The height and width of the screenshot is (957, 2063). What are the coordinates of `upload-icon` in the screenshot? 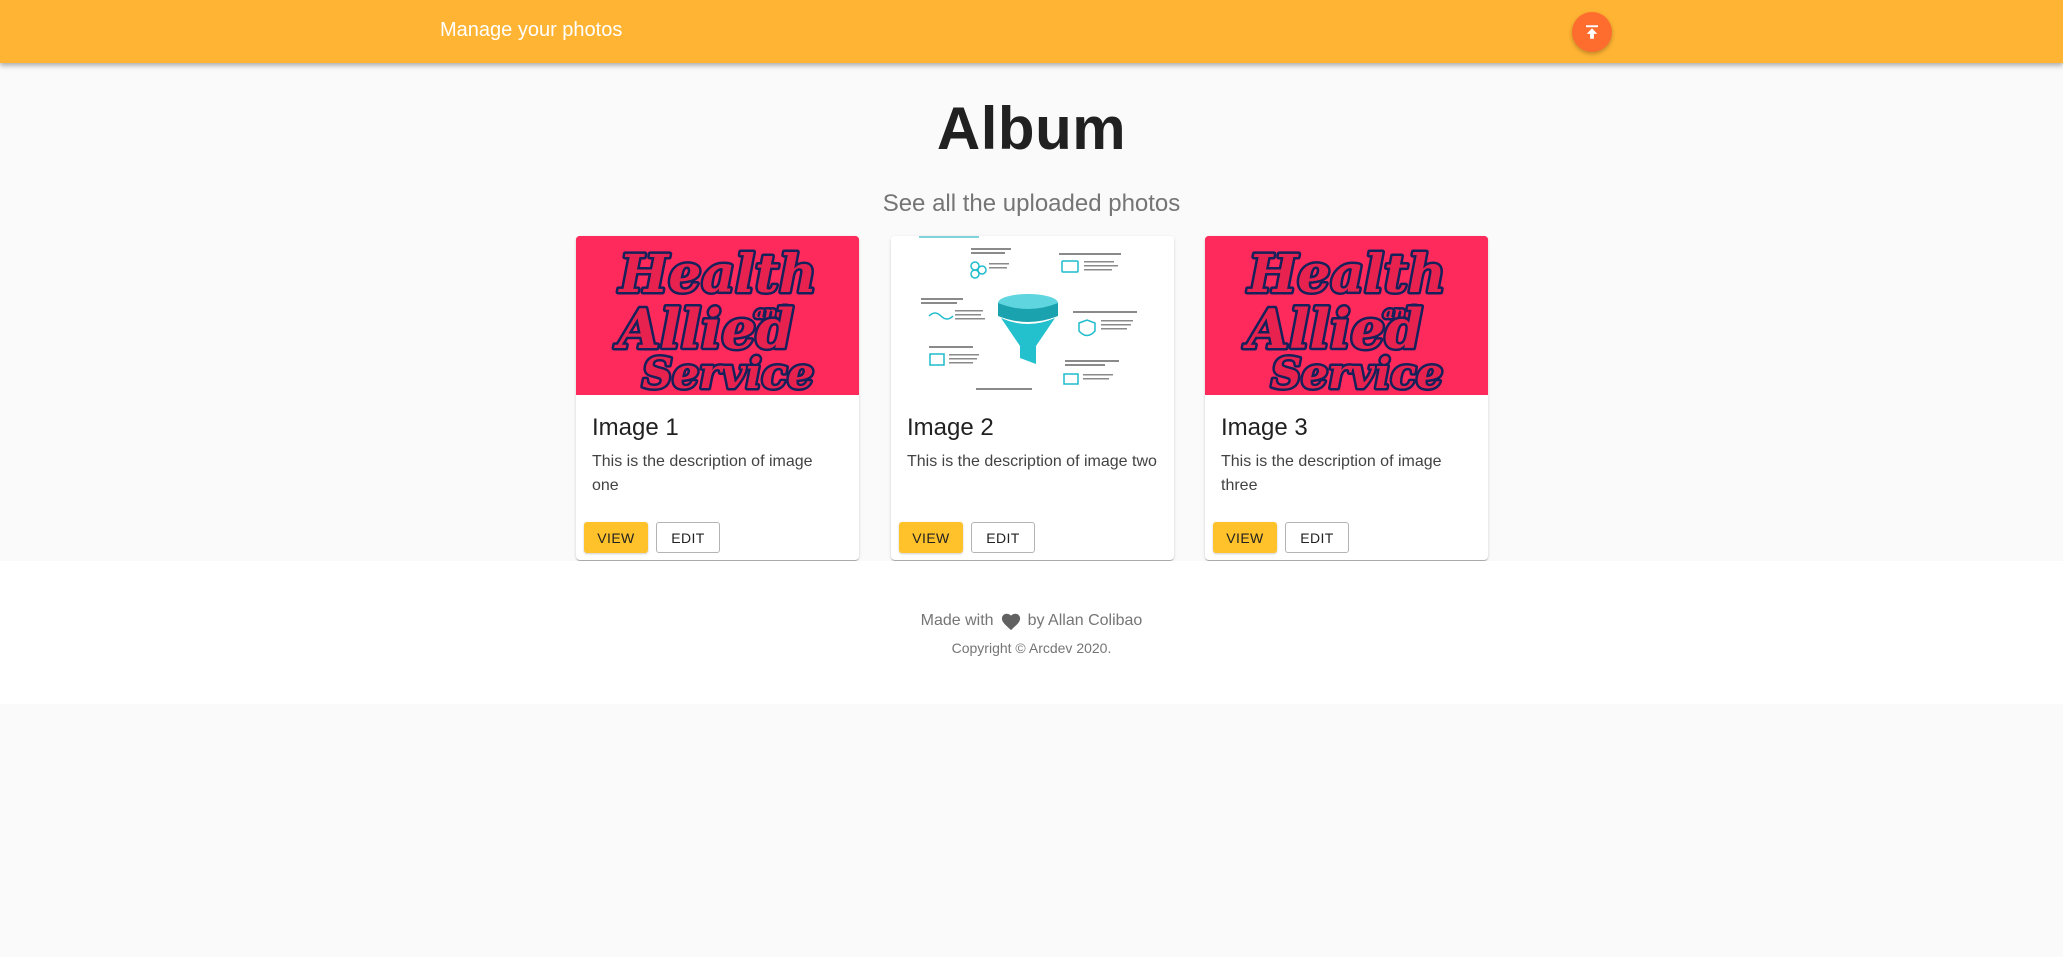 It's located at (1592, 32).